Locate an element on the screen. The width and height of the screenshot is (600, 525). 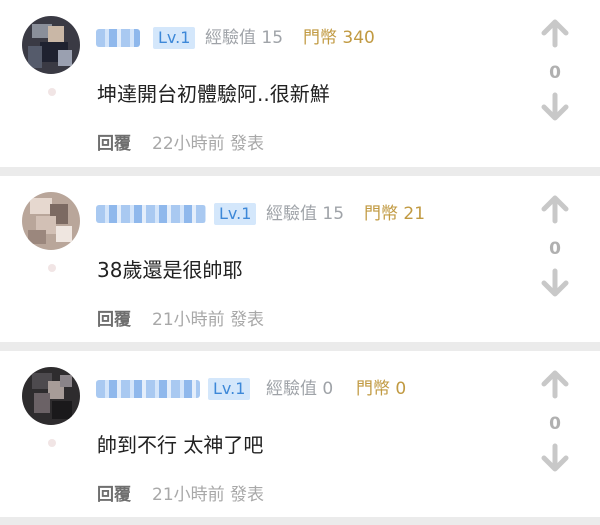
comment-text: 38歲還是很帥耶 is located at coordinates (170, 270).